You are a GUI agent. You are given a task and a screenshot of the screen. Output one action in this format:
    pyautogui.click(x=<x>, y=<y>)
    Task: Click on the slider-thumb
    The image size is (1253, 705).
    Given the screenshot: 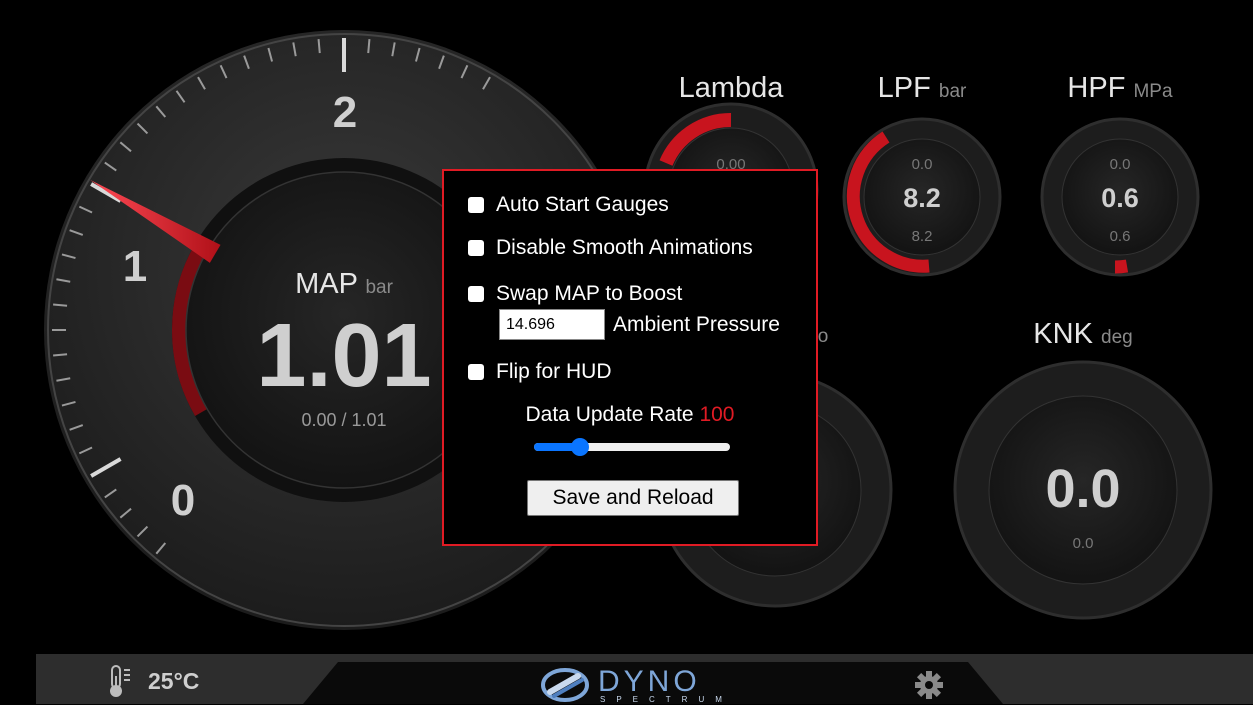 What is the action you would take?
    pyautogui.click(x=580, y=447)
    